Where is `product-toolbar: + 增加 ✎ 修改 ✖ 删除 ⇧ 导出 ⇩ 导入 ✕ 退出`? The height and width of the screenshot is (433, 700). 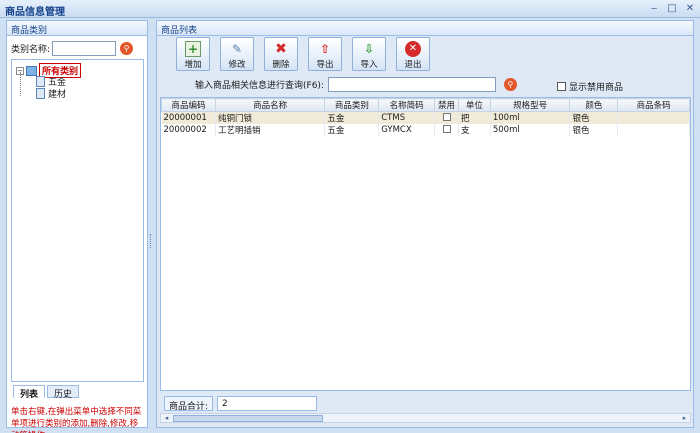
product-toolbar: + 增加 ✎ 修改 ✖ 删除 ⇧ 导出 ⇩ 导入 ✕ 退出 is located at coordinates (303, 54).